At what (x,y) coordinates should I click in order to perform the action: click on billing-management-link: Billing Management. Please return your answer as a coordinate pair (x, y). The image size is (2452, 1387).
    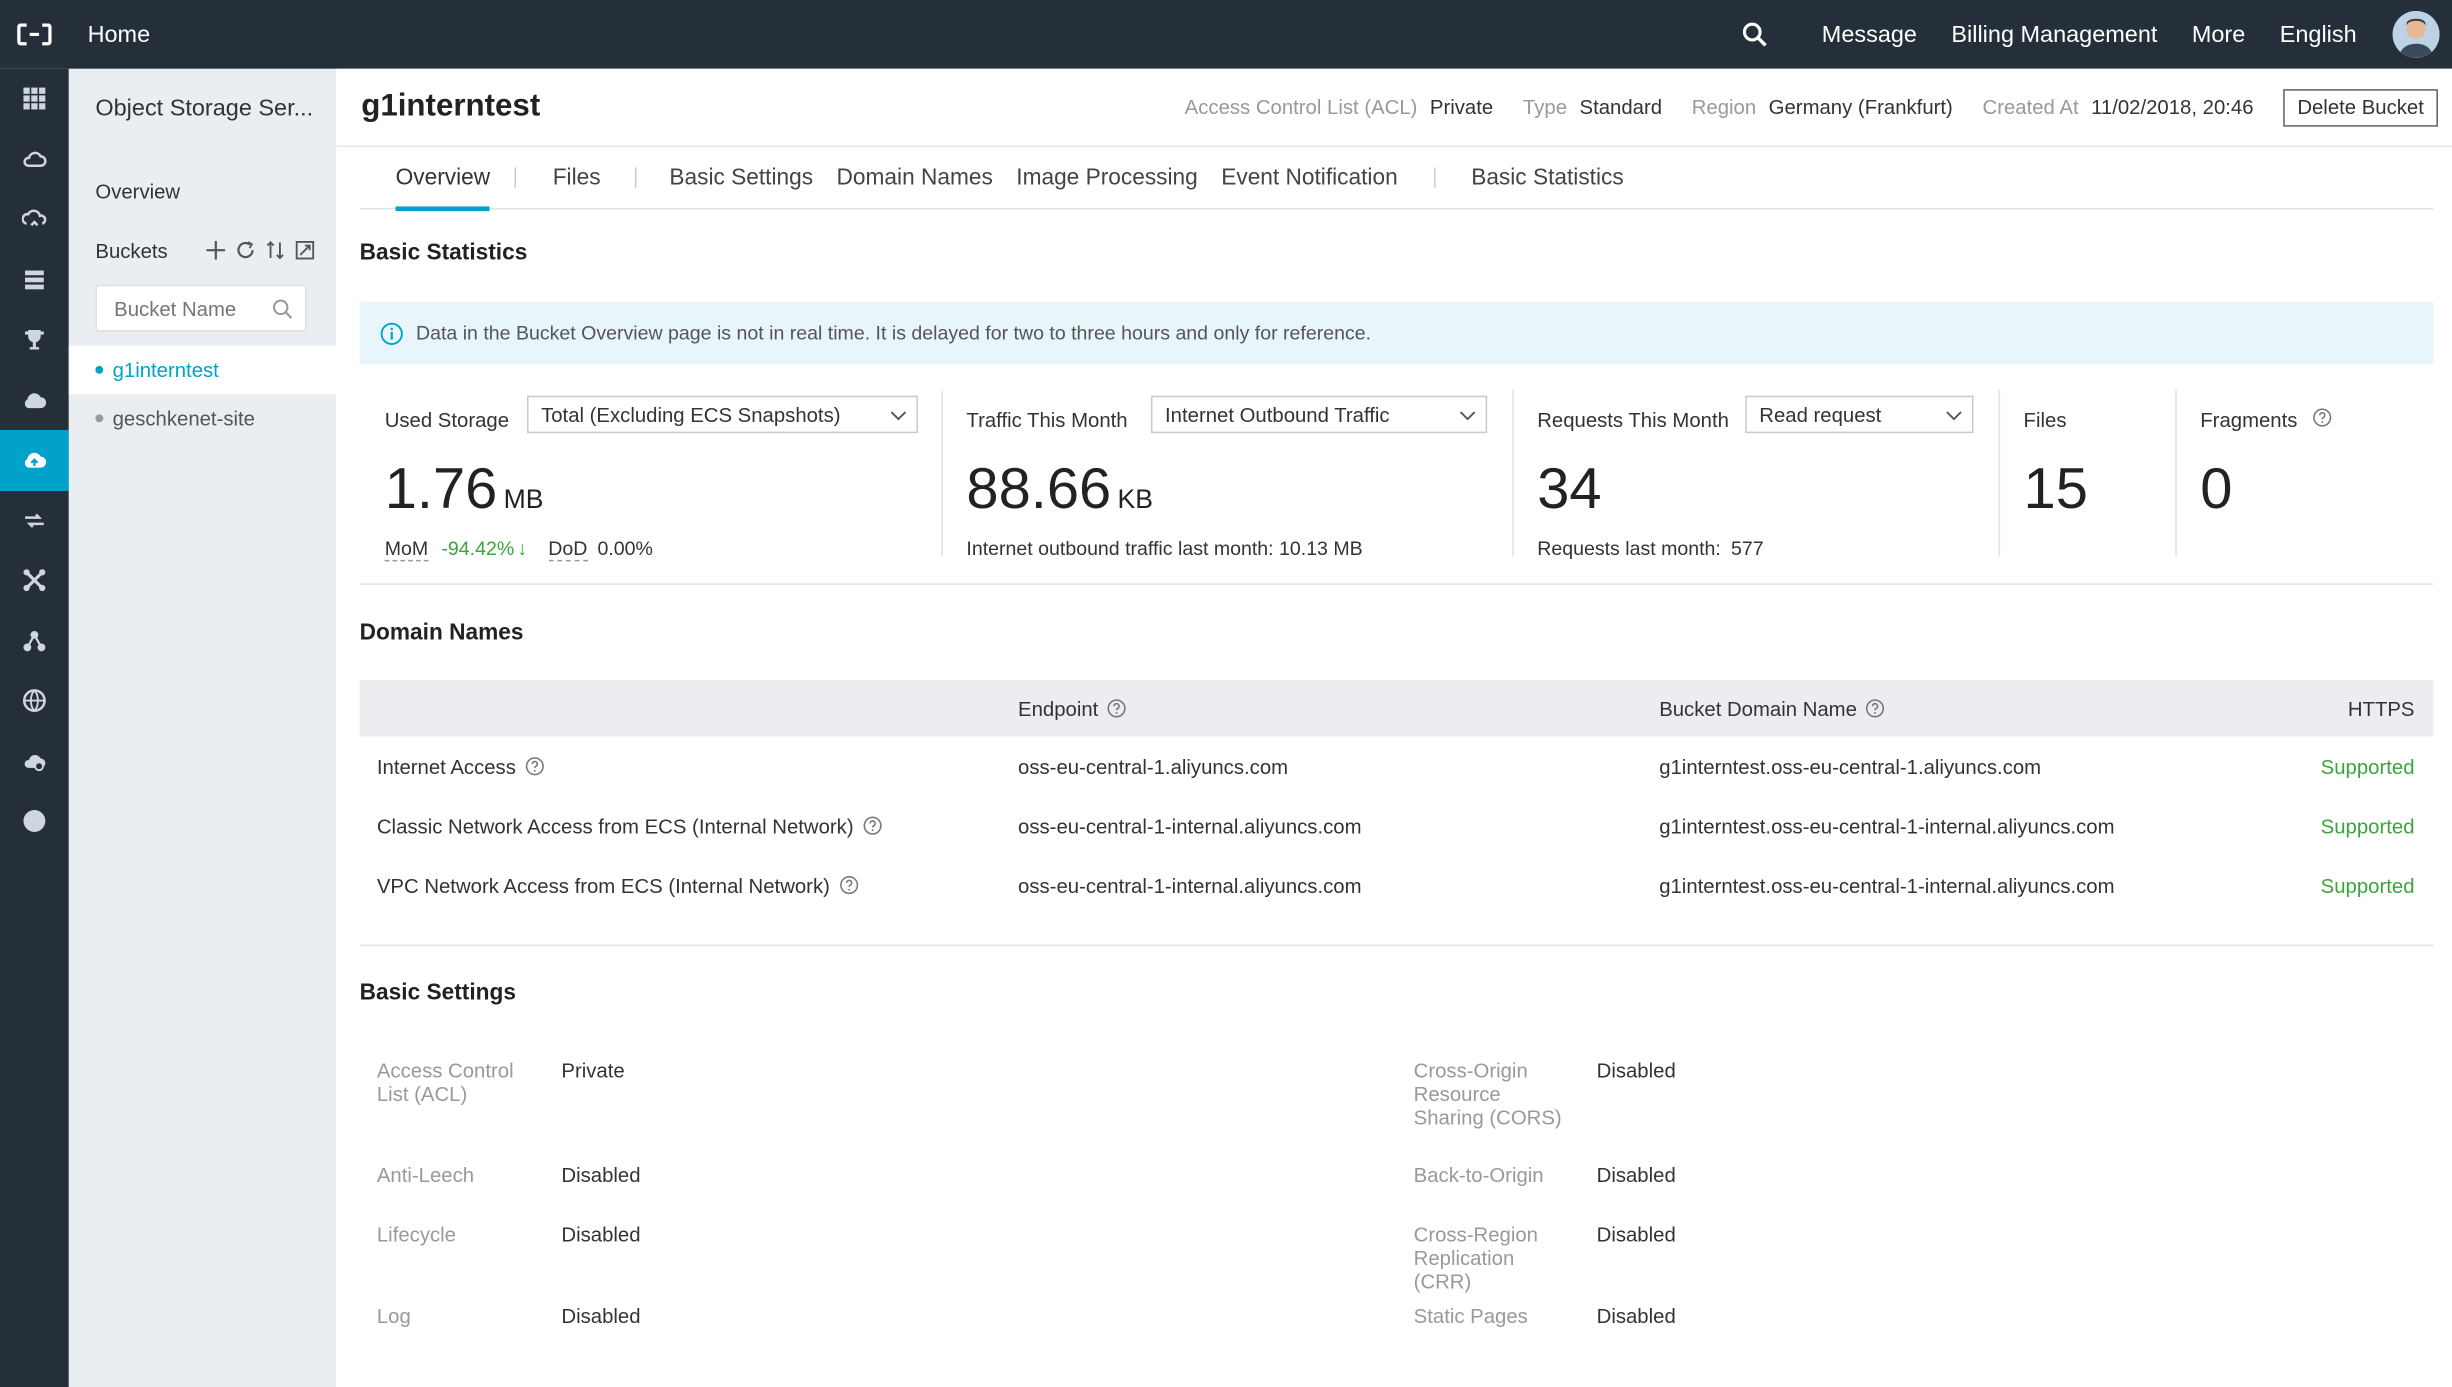
    Looking at the image, I should click on (2054, 34).